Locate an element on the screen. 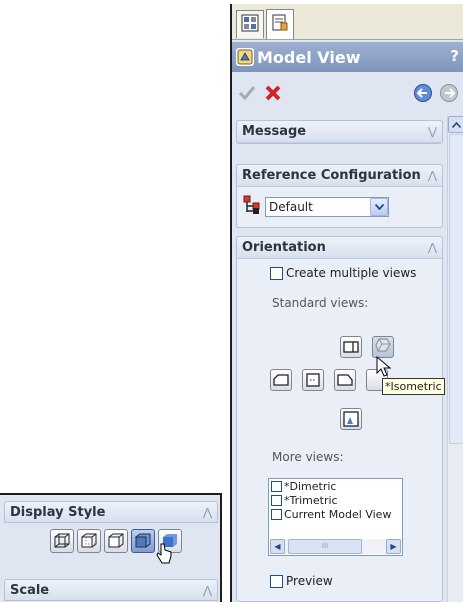 The width and height of the screenshot is (463, 602). reference-configuration-group: Reference Configuration ⋀ Default is located at coordinates (339, 196).